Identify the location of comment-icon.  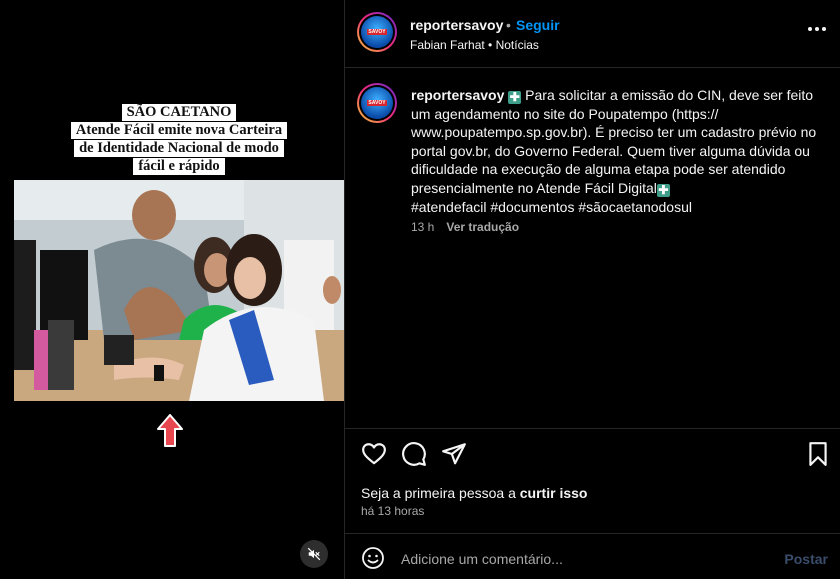
(414, 454).